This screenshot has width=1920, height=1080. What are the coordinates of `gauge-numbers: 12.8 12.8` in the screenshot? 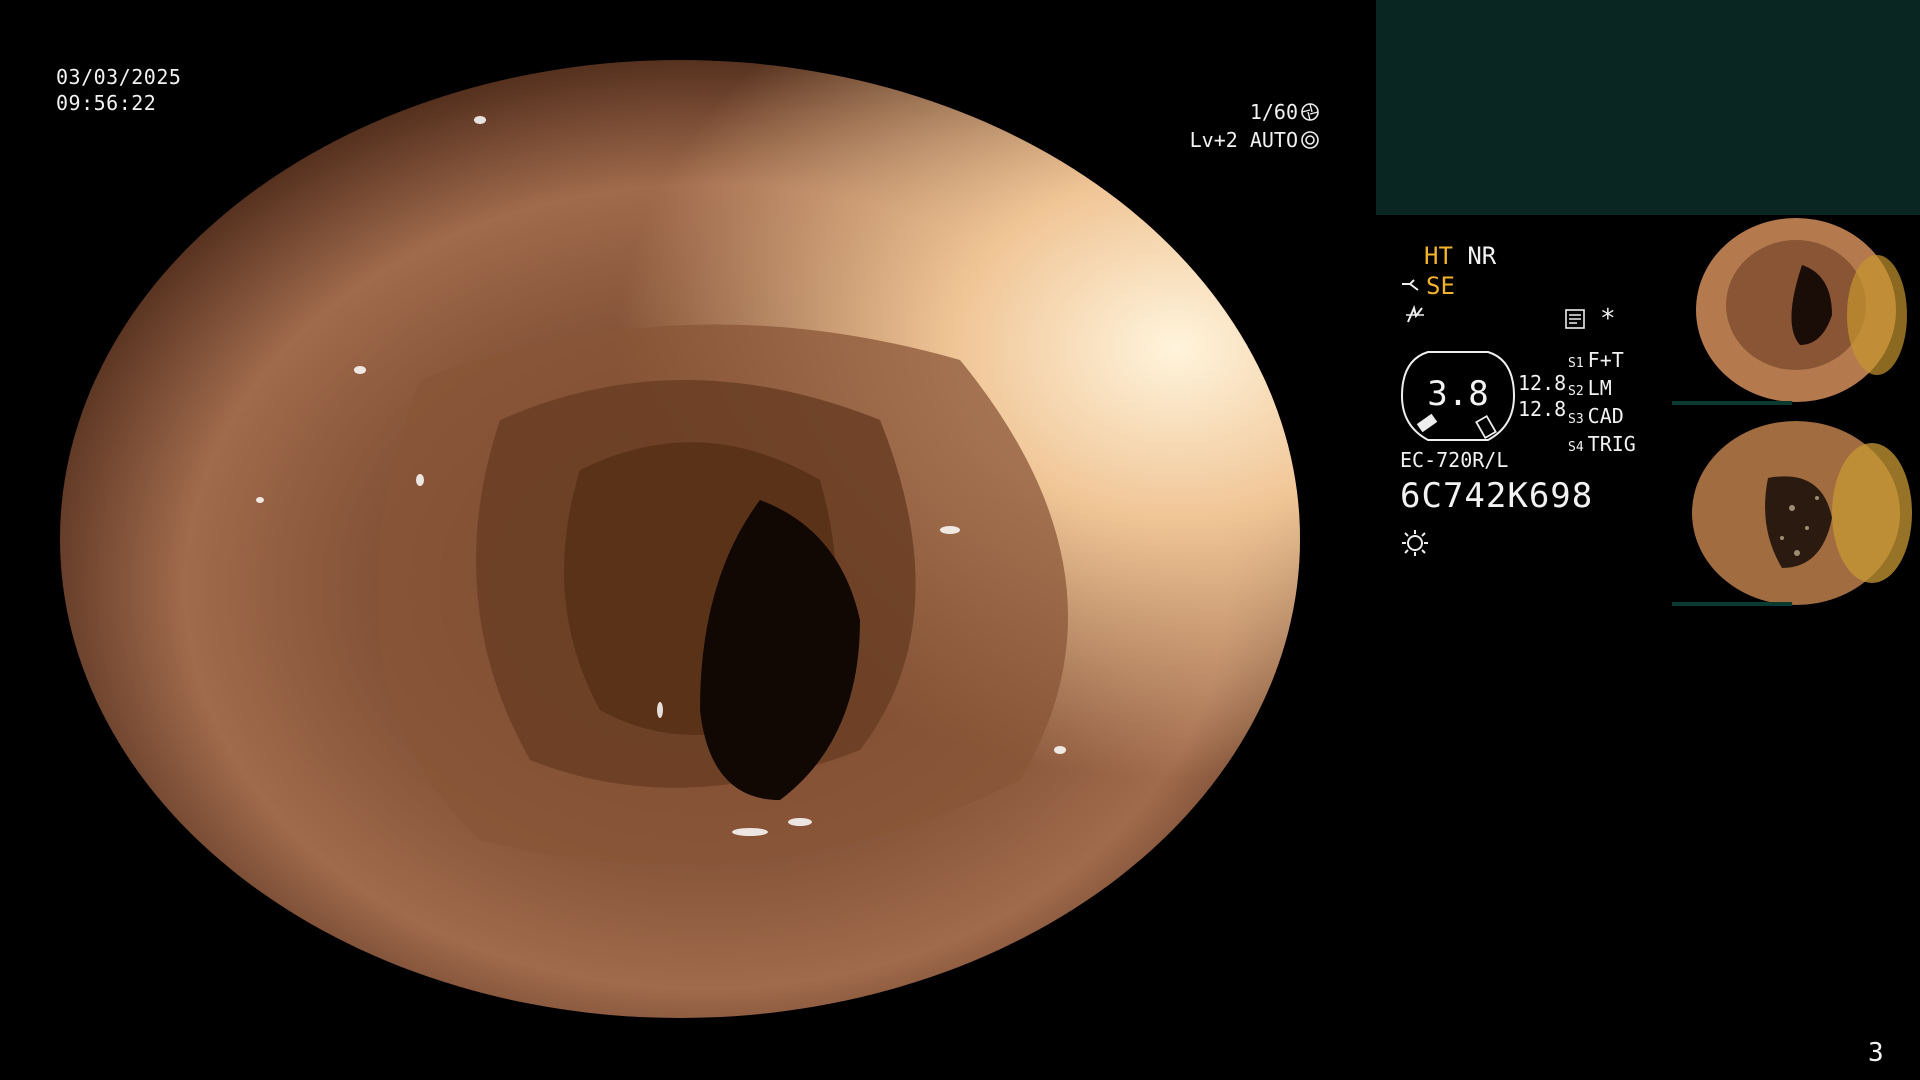 It's located at (1542, 396).